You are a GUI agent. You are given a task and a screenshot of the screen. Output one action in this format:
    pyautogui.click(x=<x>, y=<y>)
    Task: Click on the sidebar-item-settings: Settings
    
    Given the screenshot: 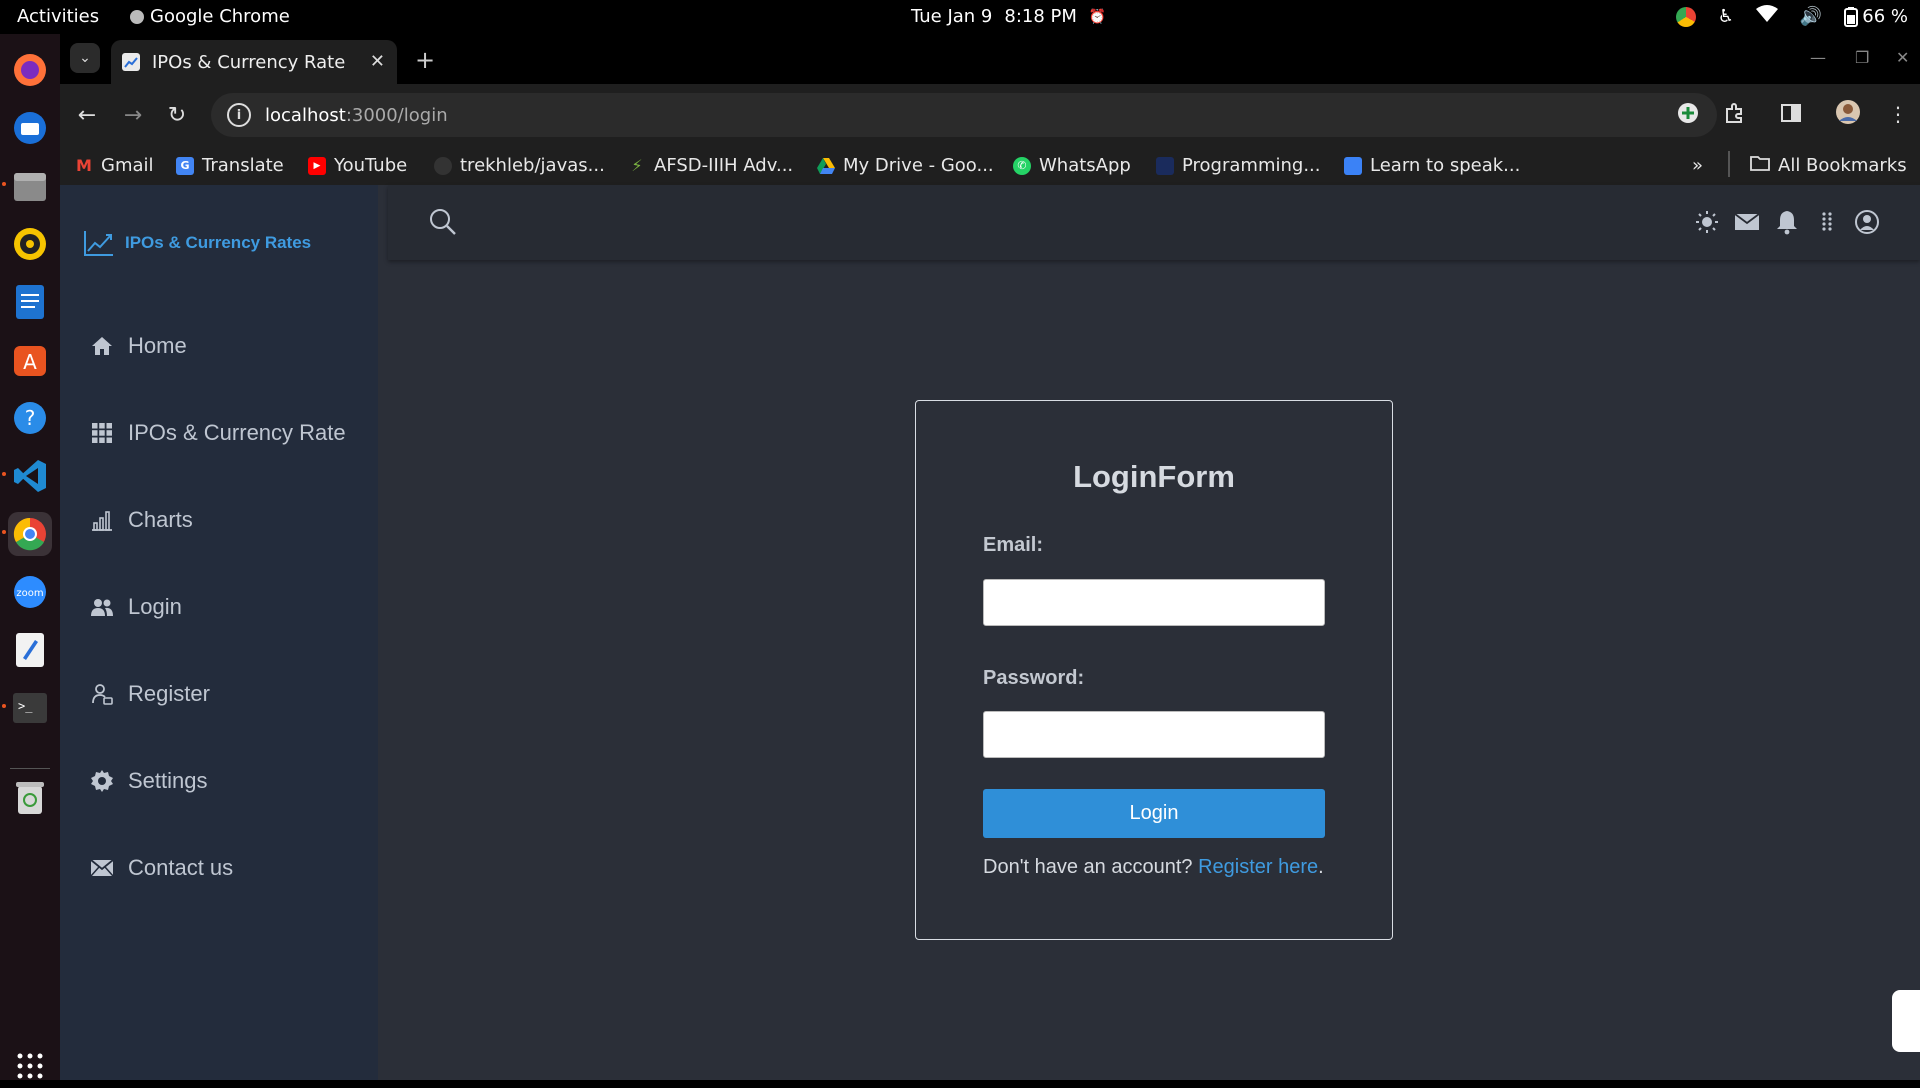 What is the action you would take?
    pyautogui.click(x=149, y=781)
    